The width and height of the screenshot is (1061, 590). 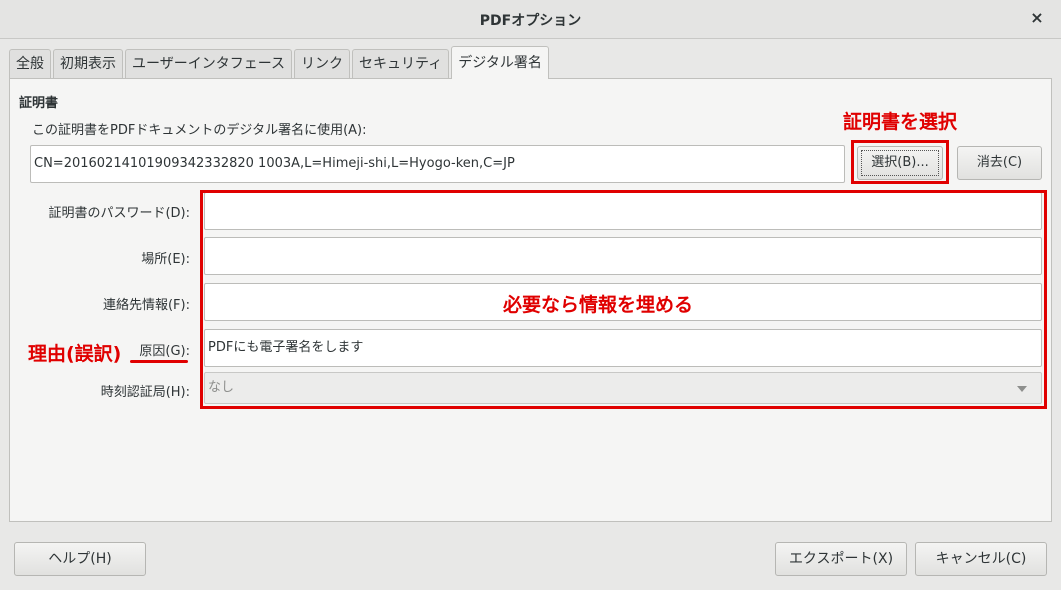 I want to click on tab-bar: 全般 初期表示 ユーザーインタフェース リンク セキュリティ デジタル署名, so click(x=280, y=62).